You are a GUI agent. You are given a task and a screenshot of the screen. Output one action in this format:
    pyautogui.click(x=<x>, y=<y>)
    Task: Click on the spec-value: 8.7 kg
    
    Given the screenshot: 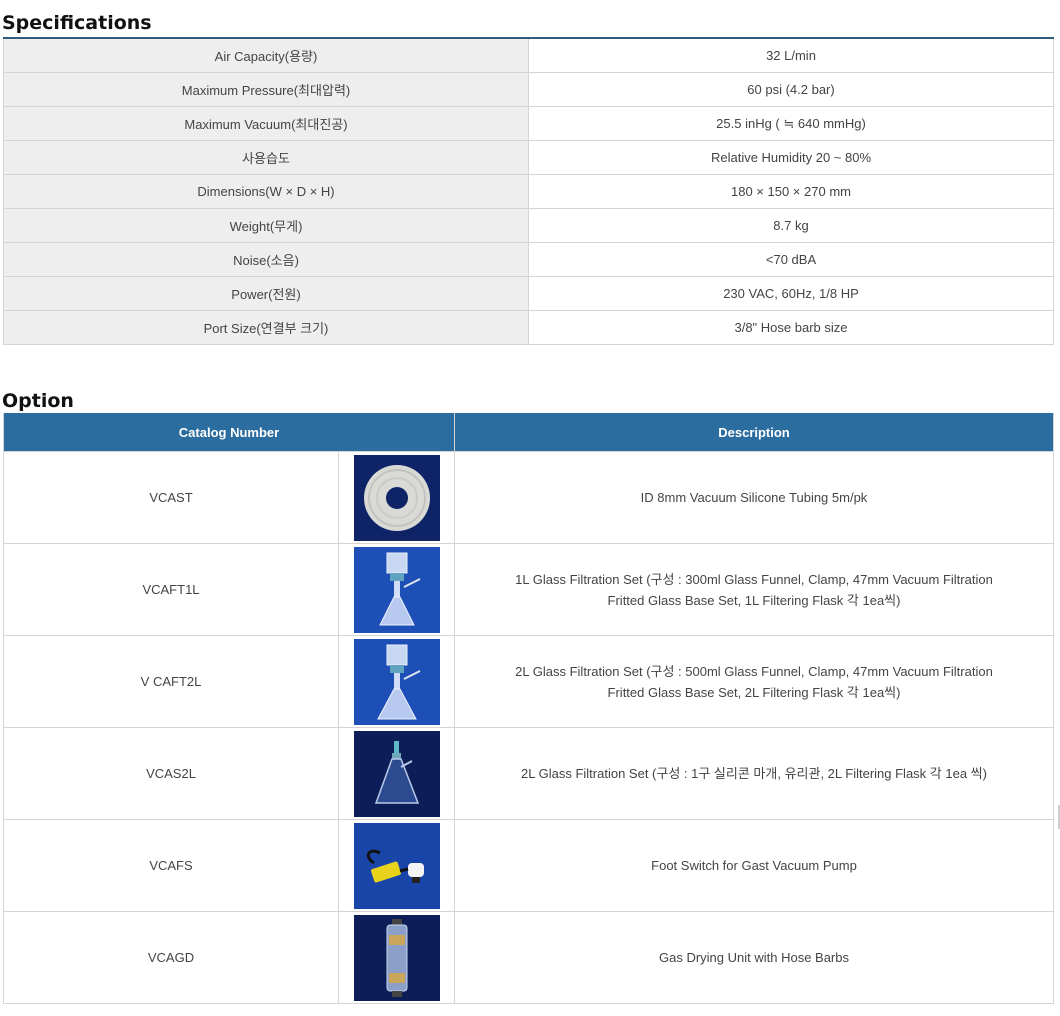 What is the action you would take?
    pyautogui.click(x=791, y=225)
    